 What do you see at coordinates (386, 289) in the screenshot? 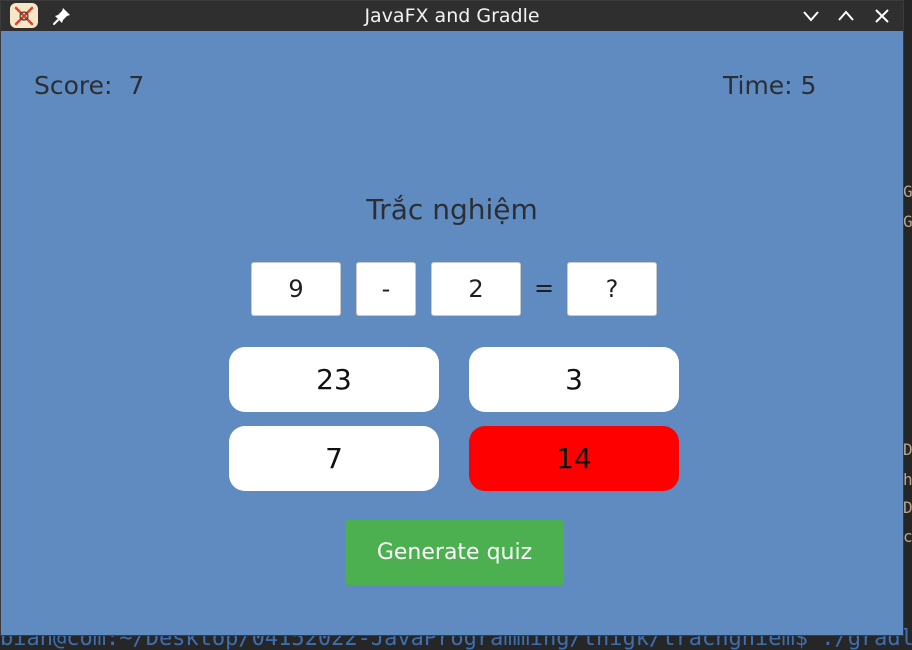
I see `operator-field: -` at bounding box center [386, 289].